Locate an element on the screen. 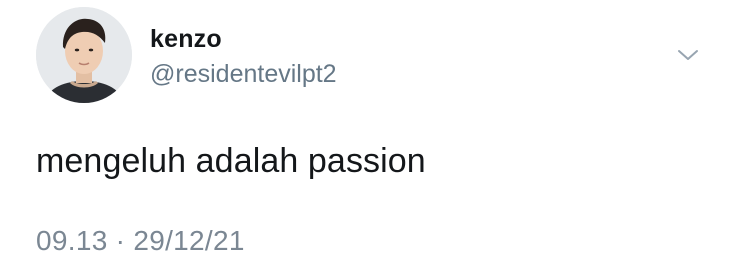  tweet-timestamp: 09.13 · 29/12/21 is located at coordinates (140, 241).